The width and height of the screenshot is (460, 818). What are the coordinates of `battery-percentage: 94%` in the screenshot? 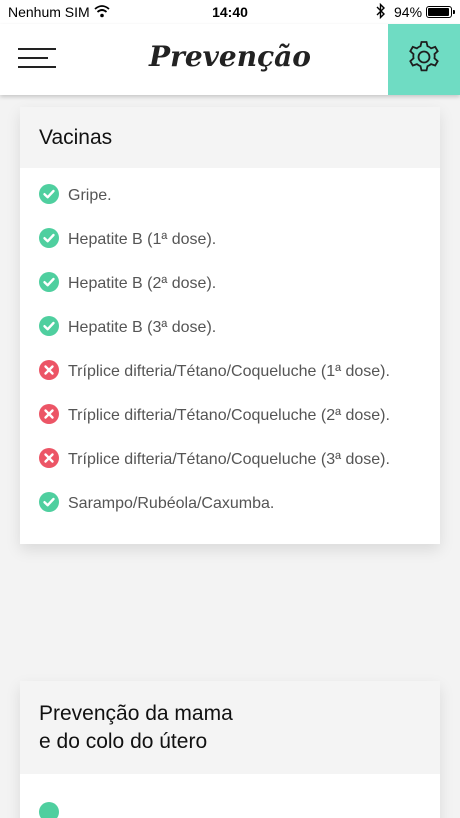 It's located at (408, 12).